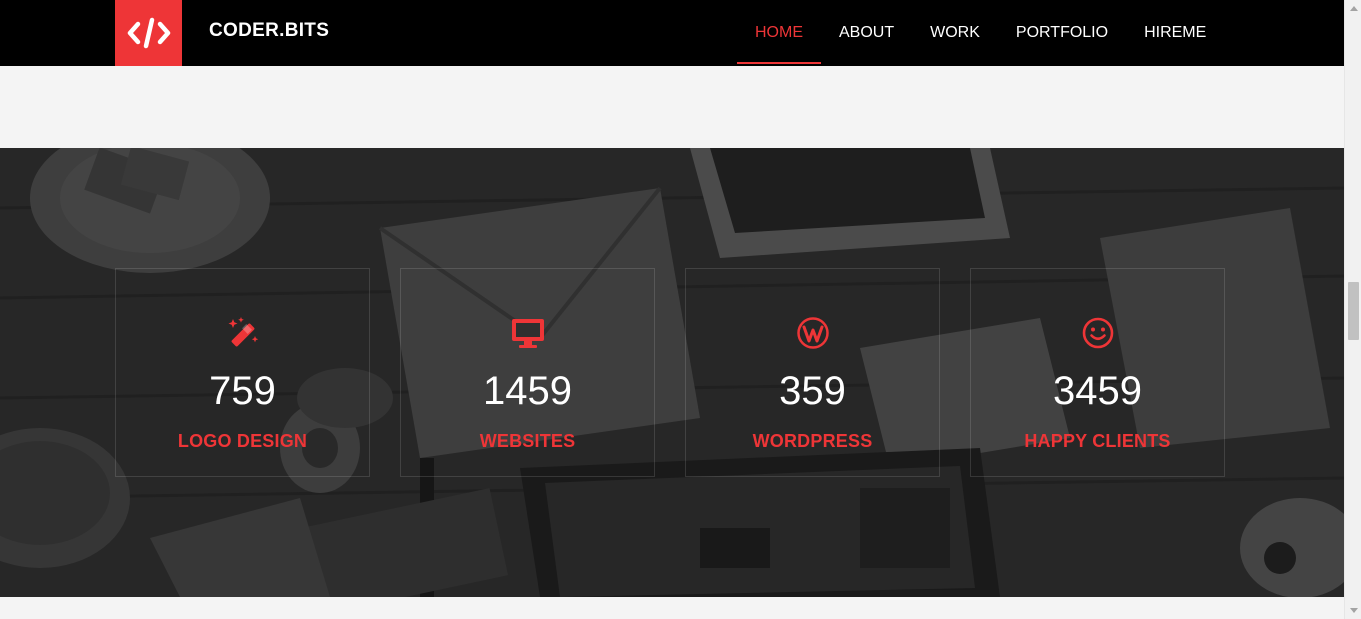 The height and width of the screenshot is (619, 1361). I want to click on scroll-up-arrow-icon, so click(1353, 8).